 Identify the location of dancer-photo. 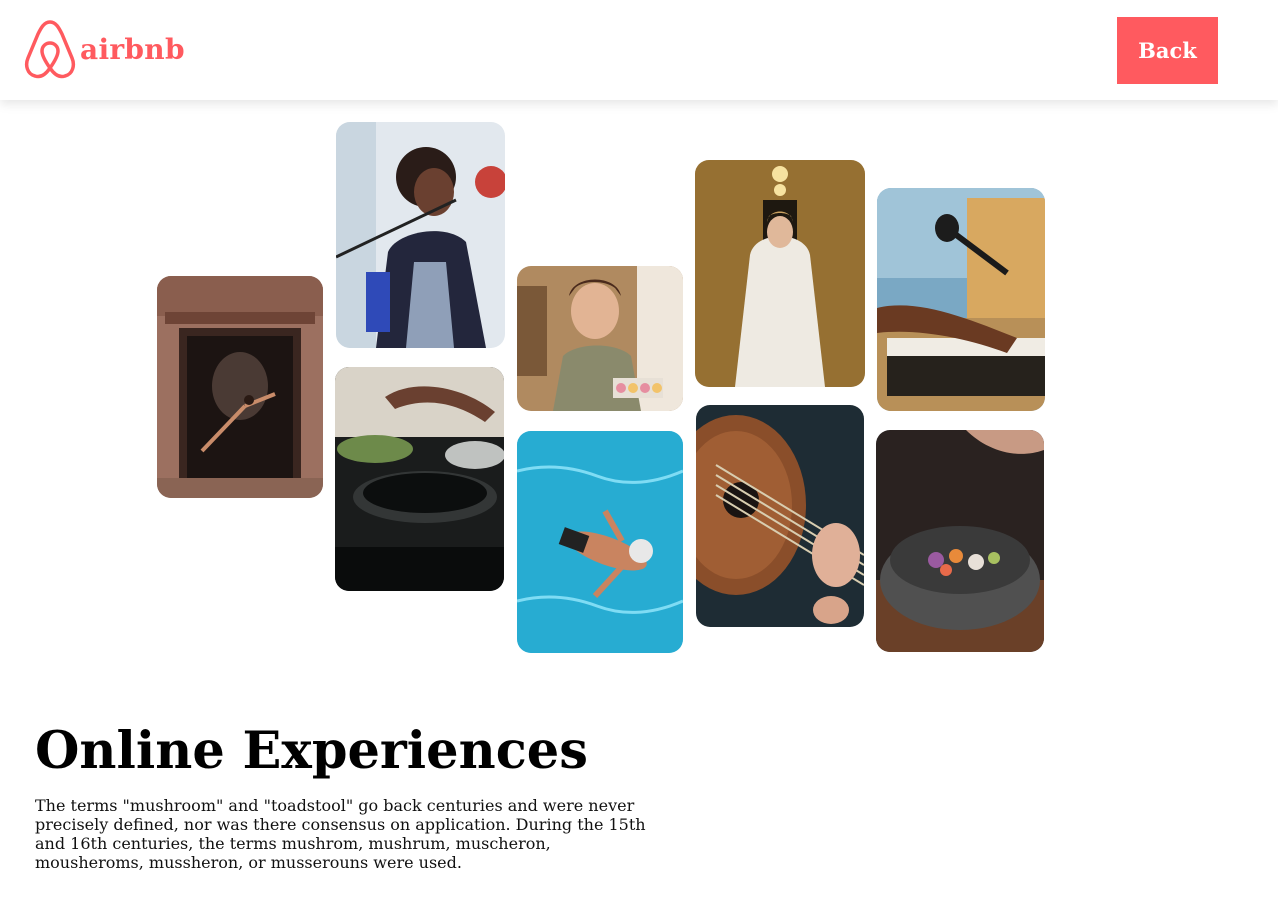
(240, 387).